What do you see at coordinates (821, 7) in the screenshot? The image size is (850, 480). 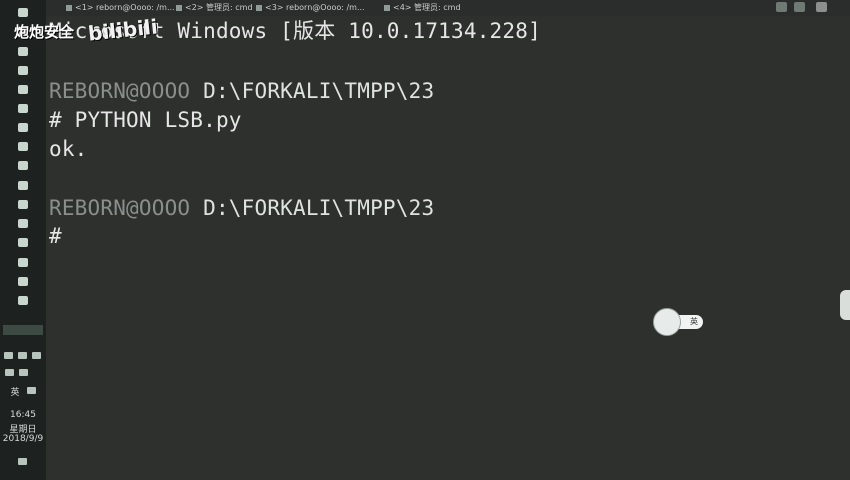 I see `close-button` at bounding box center [821, 7].